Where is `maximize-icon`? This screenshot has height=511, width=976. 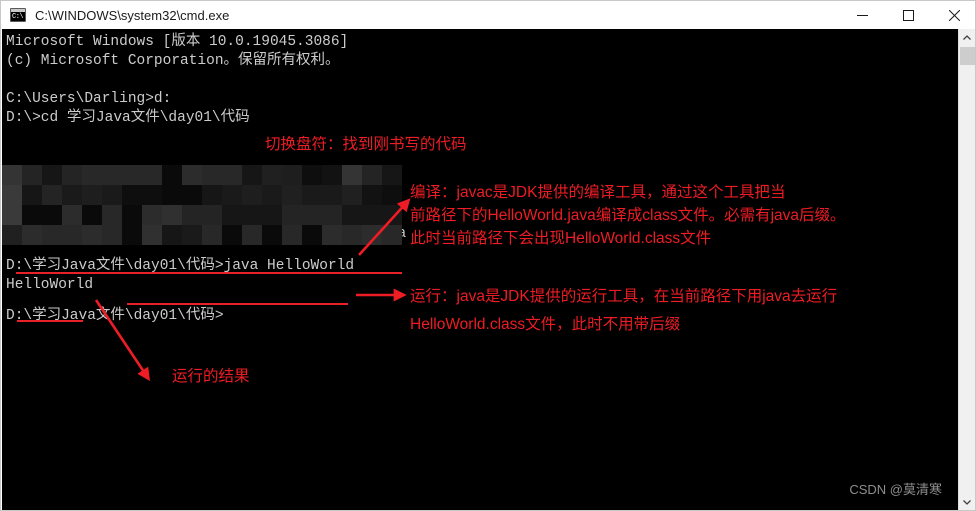
maximize-icon is located at coordinates (908, 15).